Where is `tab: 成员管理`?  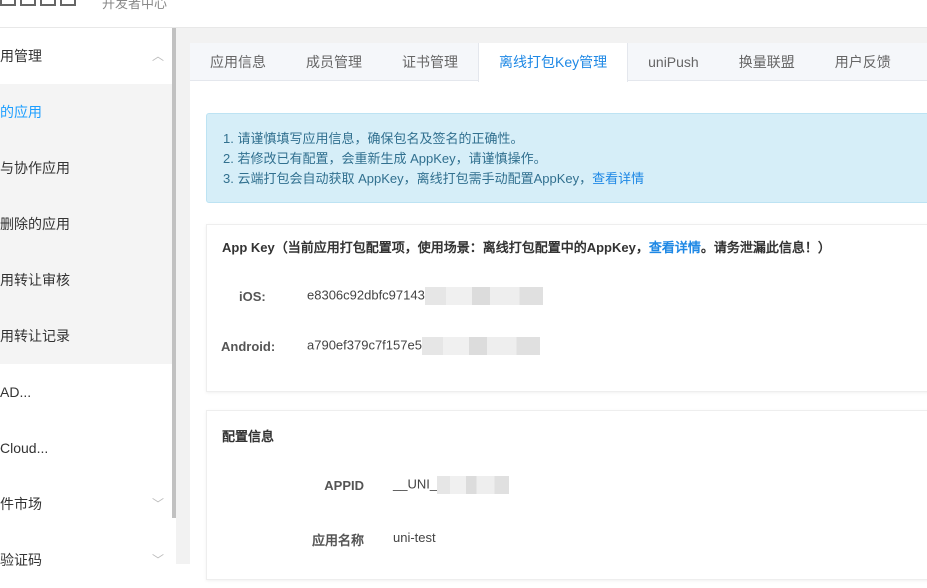 tab: 成员管理 is located at coordinates (334, 62).